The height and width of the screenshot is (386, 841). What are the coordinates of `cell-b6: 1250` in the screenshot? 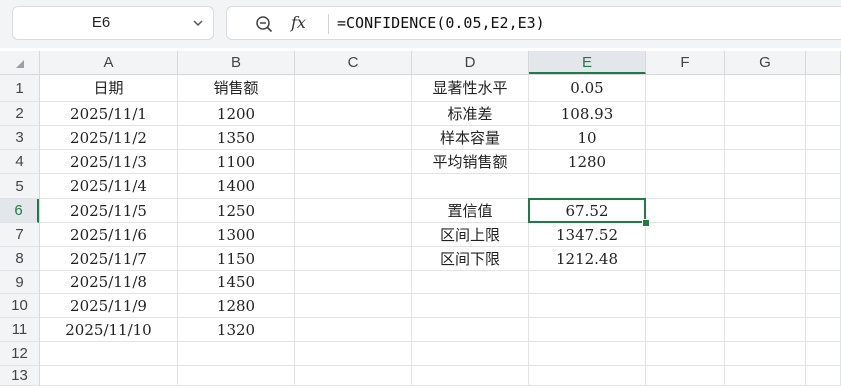 It's located at (236, 211).